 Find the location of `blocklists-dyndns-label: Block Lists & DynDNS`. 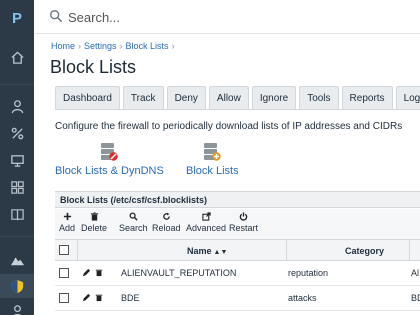

blocklists-dyndns-label: Block Lists & DynDNS is located at coordinates (109, 171).